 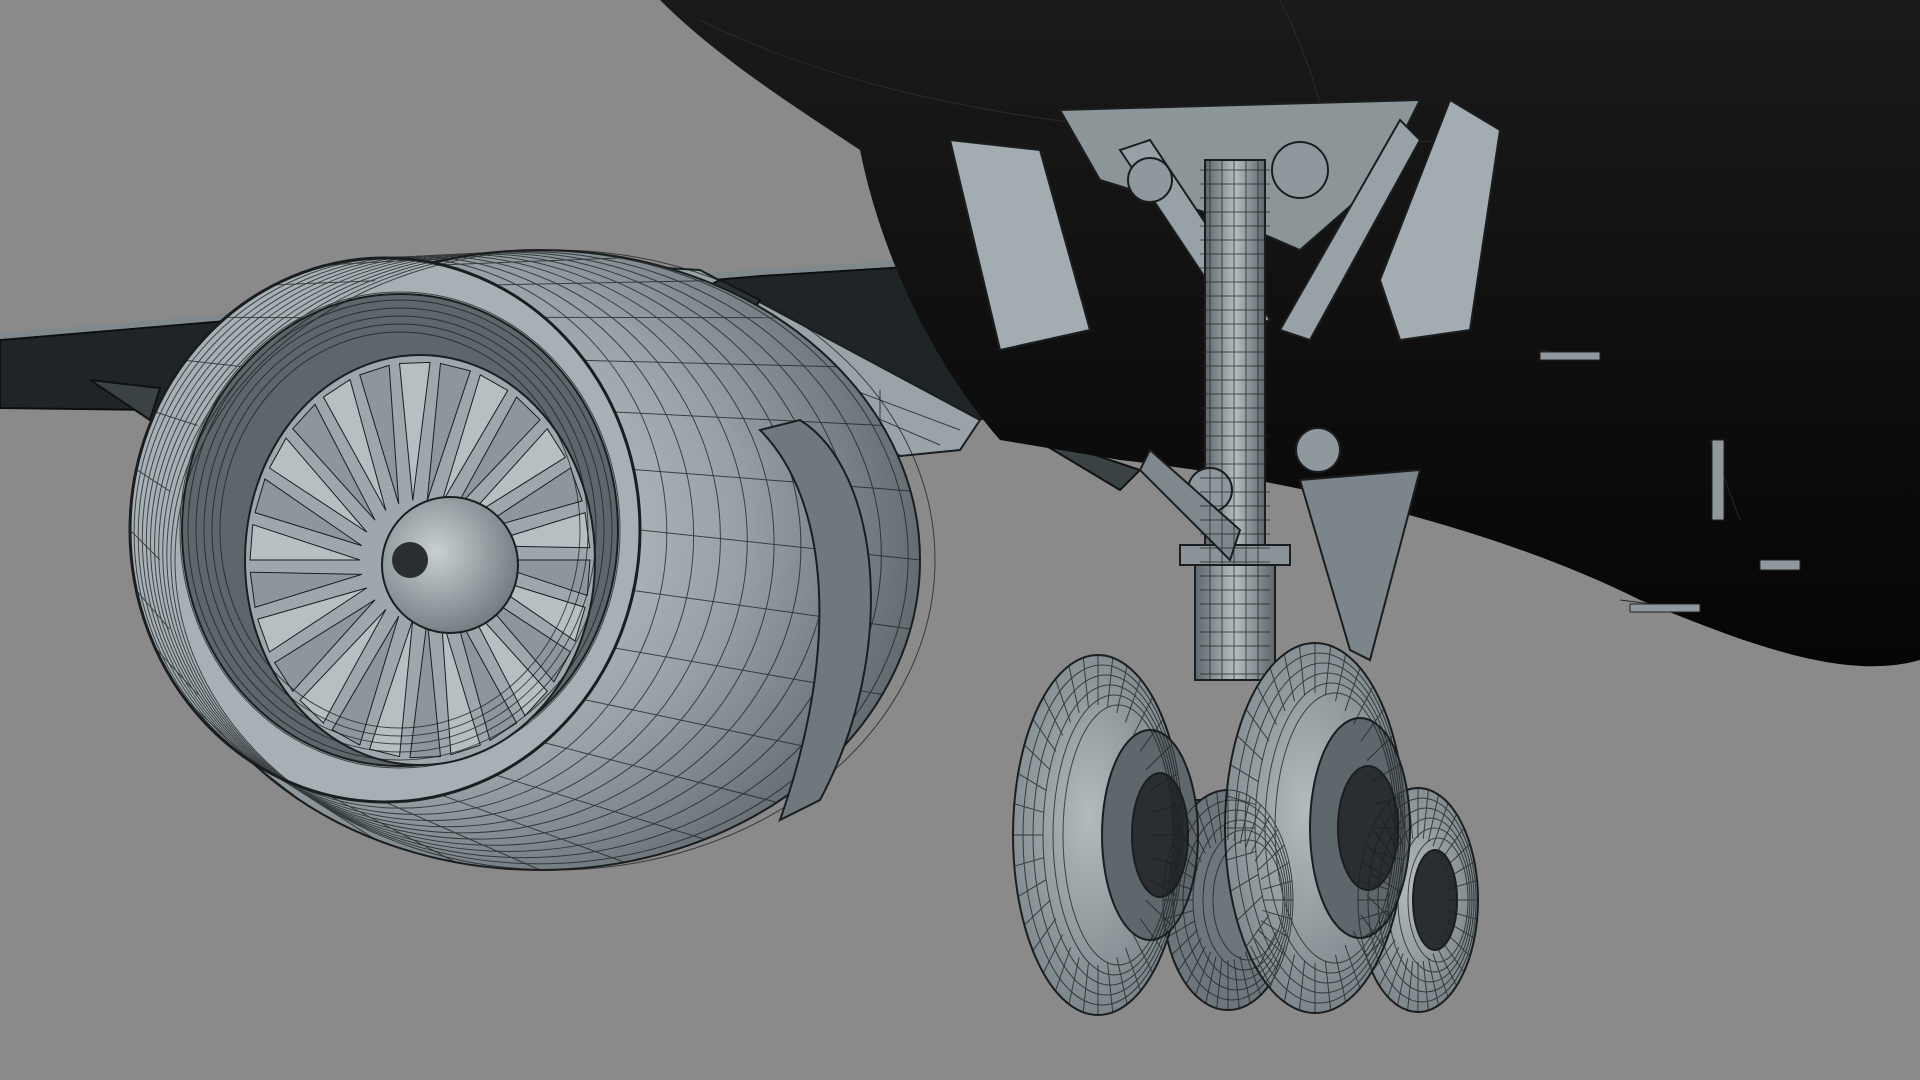 What do you see at coordinates (1300, 170) in the screenshot?
I see `actuator-joint-upper` at bounding box center [1300, 170].